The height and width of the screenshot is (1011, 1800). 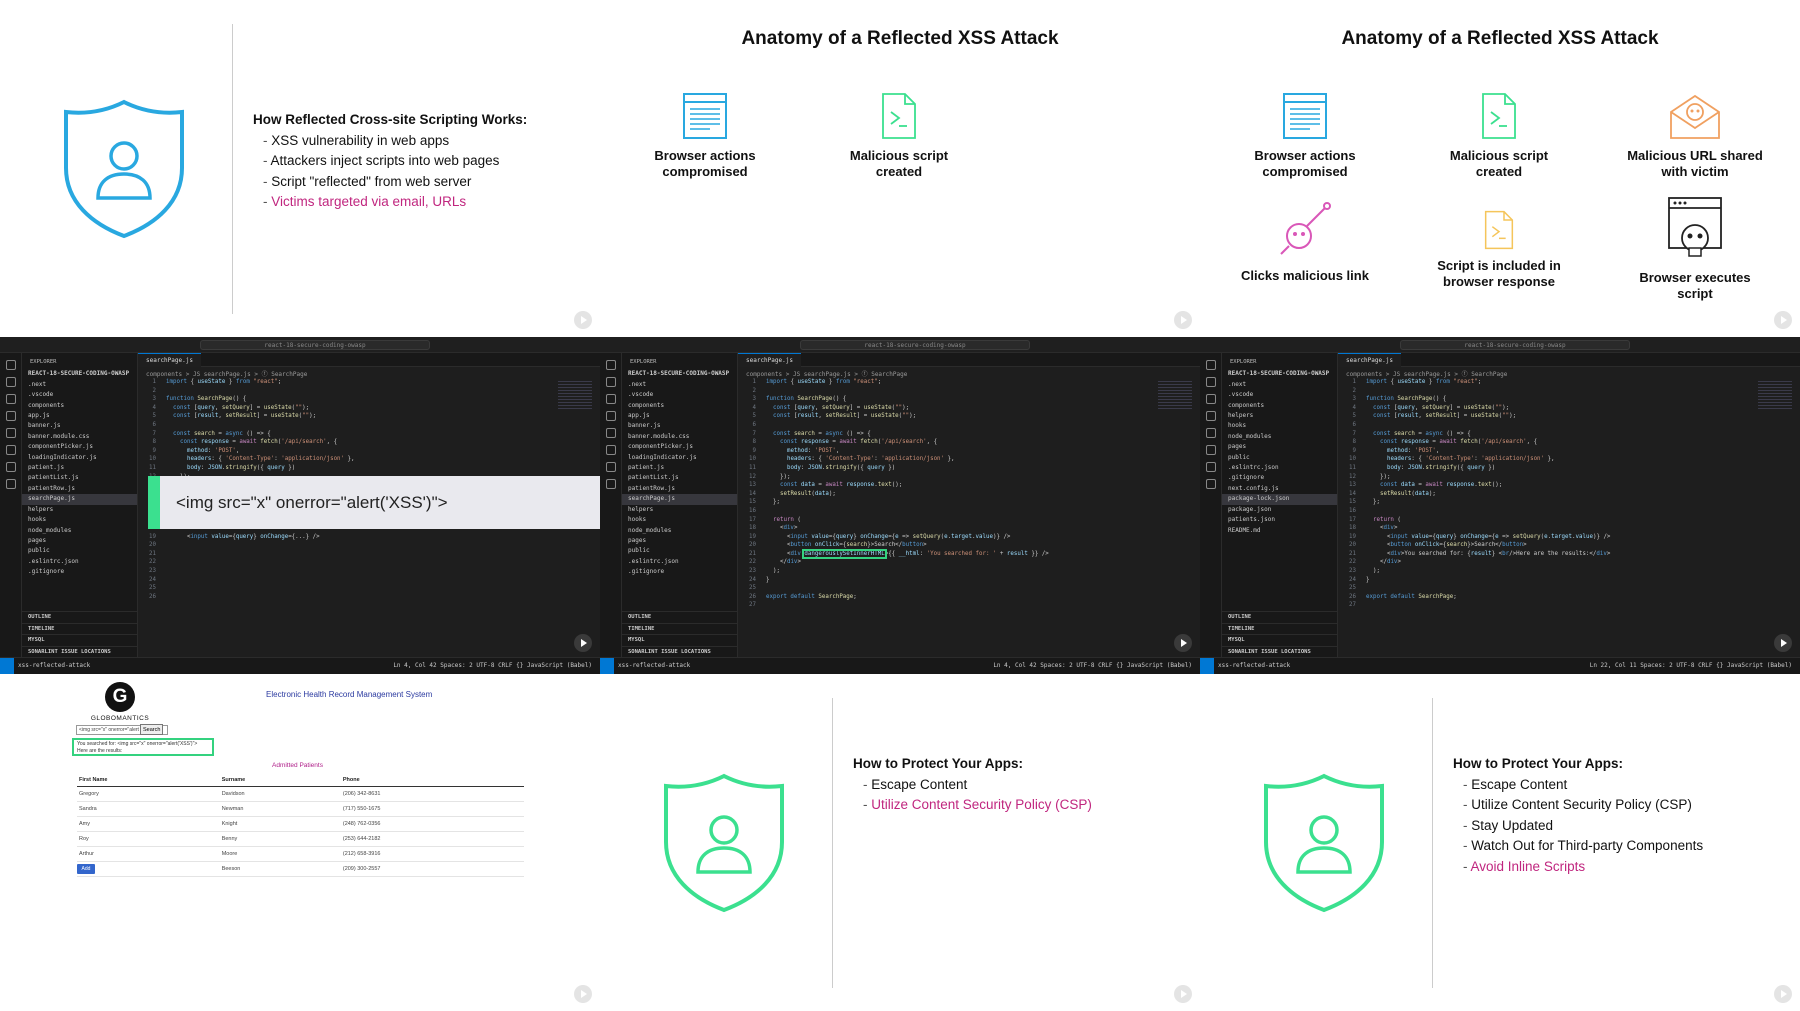 I want to click on file-tree-item: package-lock.json, so click(x=1279, y=499).